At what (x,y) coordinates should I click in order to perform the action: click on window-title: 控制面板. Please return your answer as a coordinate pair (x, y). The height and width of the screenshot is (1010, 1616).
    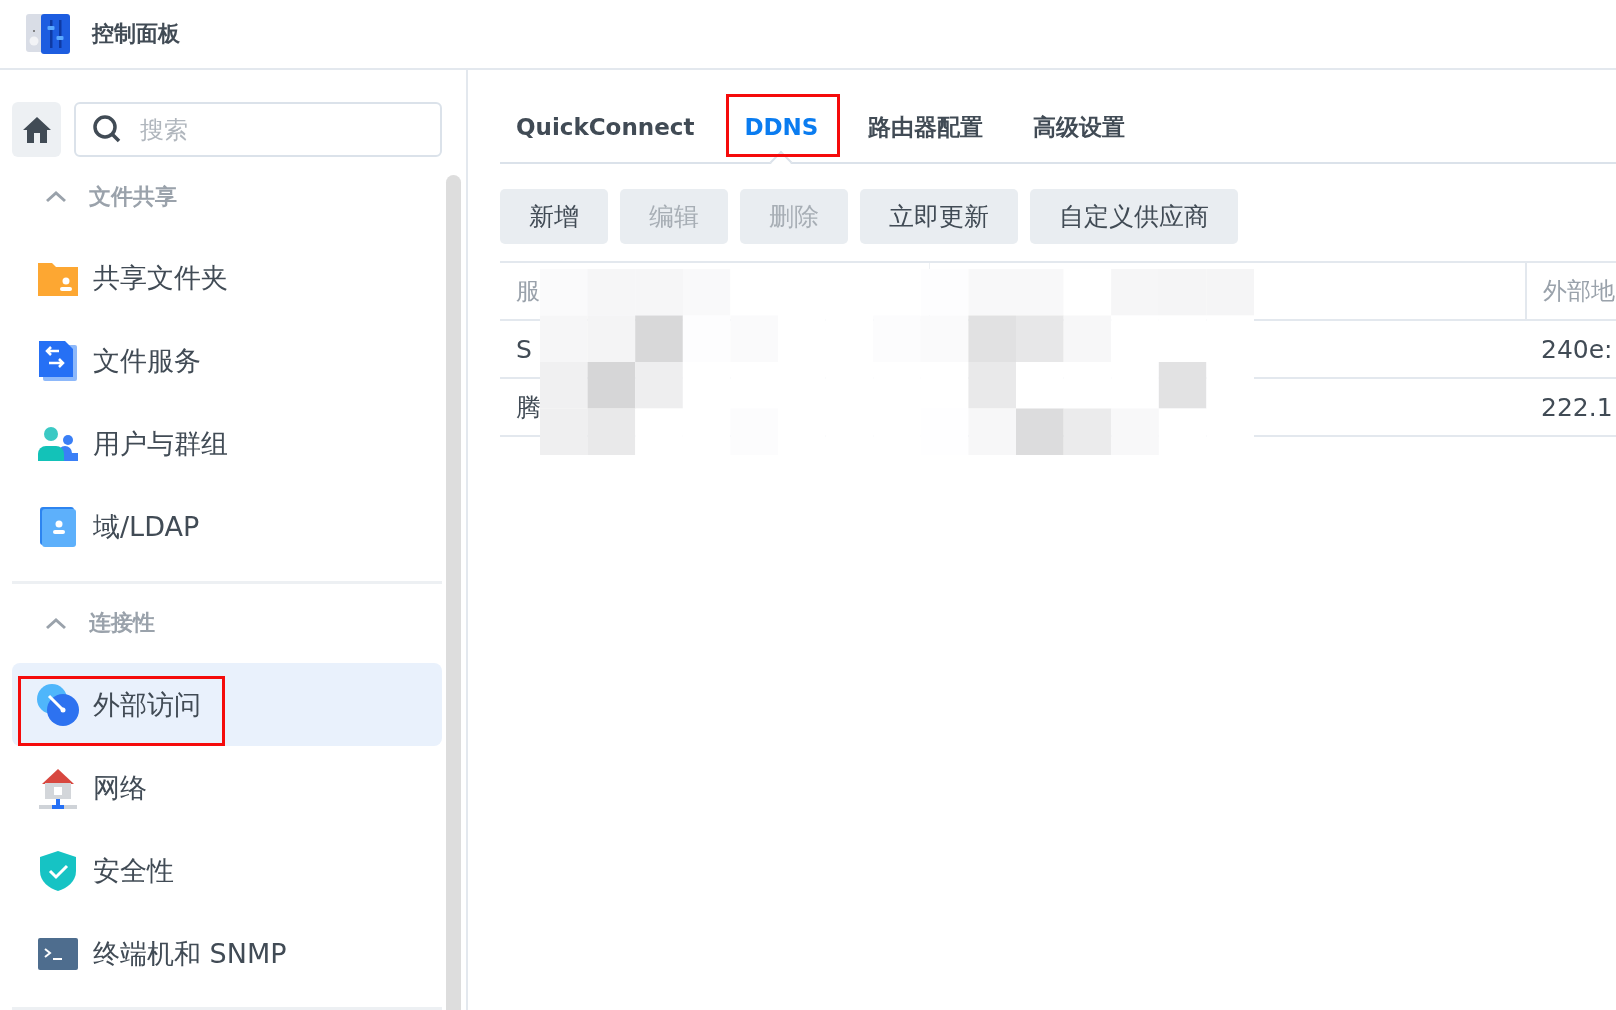
    Looking at the image, I should click on (136, 34).